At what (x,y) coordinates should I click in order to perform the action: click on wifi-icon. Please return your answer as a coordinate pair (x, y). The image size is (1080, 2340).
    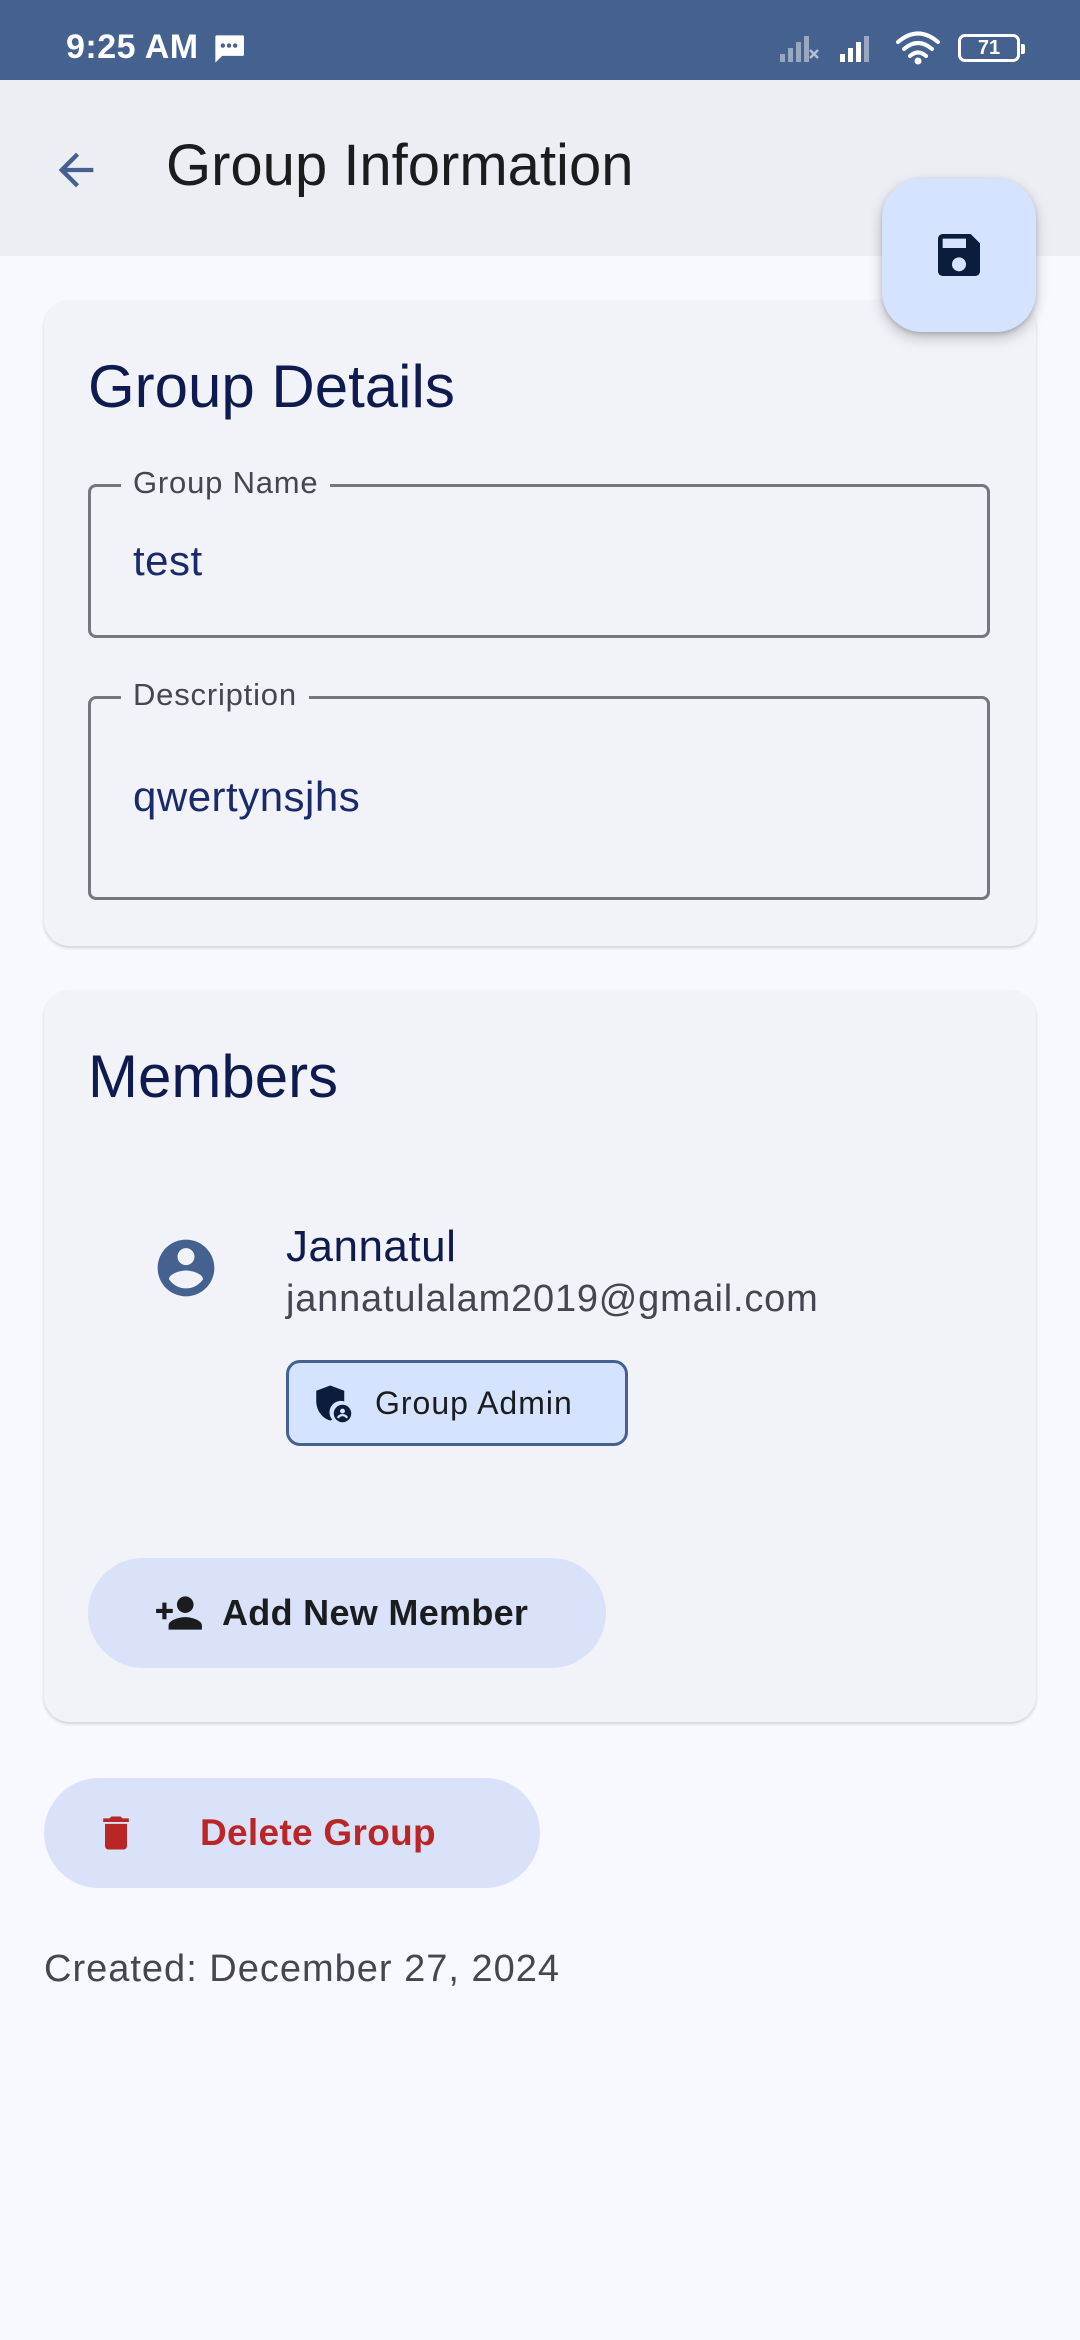
    Looking at the image, I should click on (918, 48).